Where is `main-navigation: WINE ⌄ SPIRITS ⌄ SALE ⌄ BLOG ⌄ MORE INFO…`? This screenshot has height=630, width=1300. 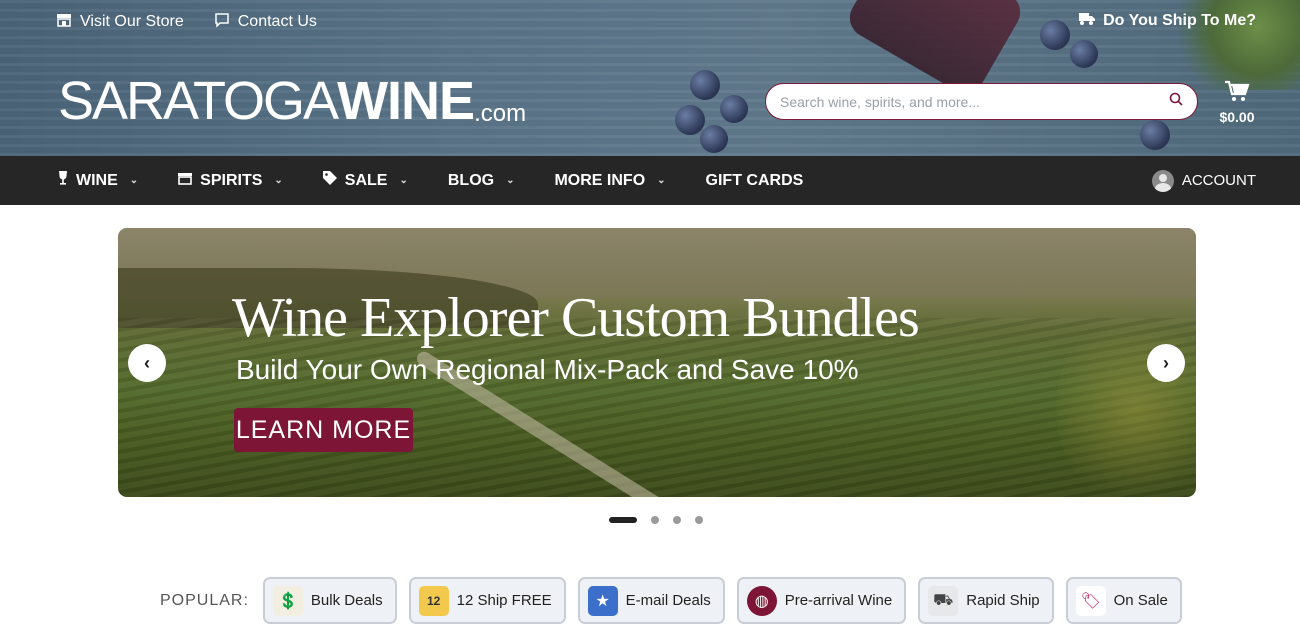
main-navigation: WINE ⌄ SPIRITS ⌄ SALE ⌄ BLOG ⌄ MORE INFO… is located at coordinates (650, 180).